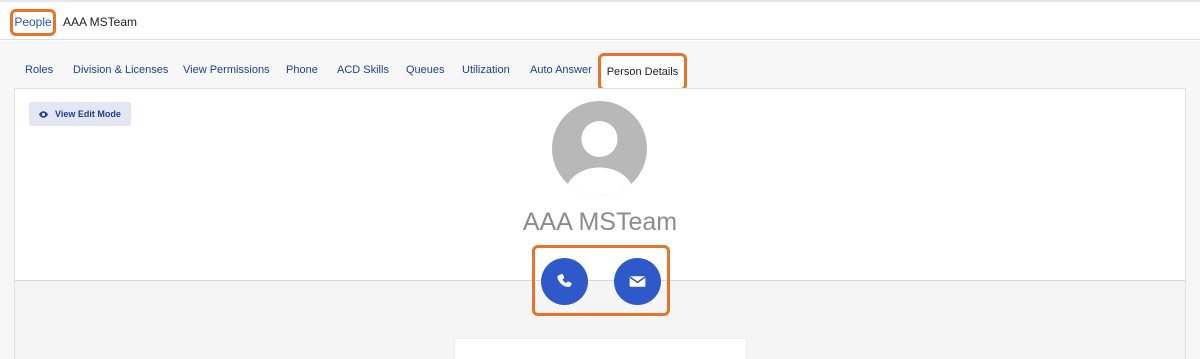 The image size is (1200, 359). I want to click on envelope-icon, so click(637, 281).